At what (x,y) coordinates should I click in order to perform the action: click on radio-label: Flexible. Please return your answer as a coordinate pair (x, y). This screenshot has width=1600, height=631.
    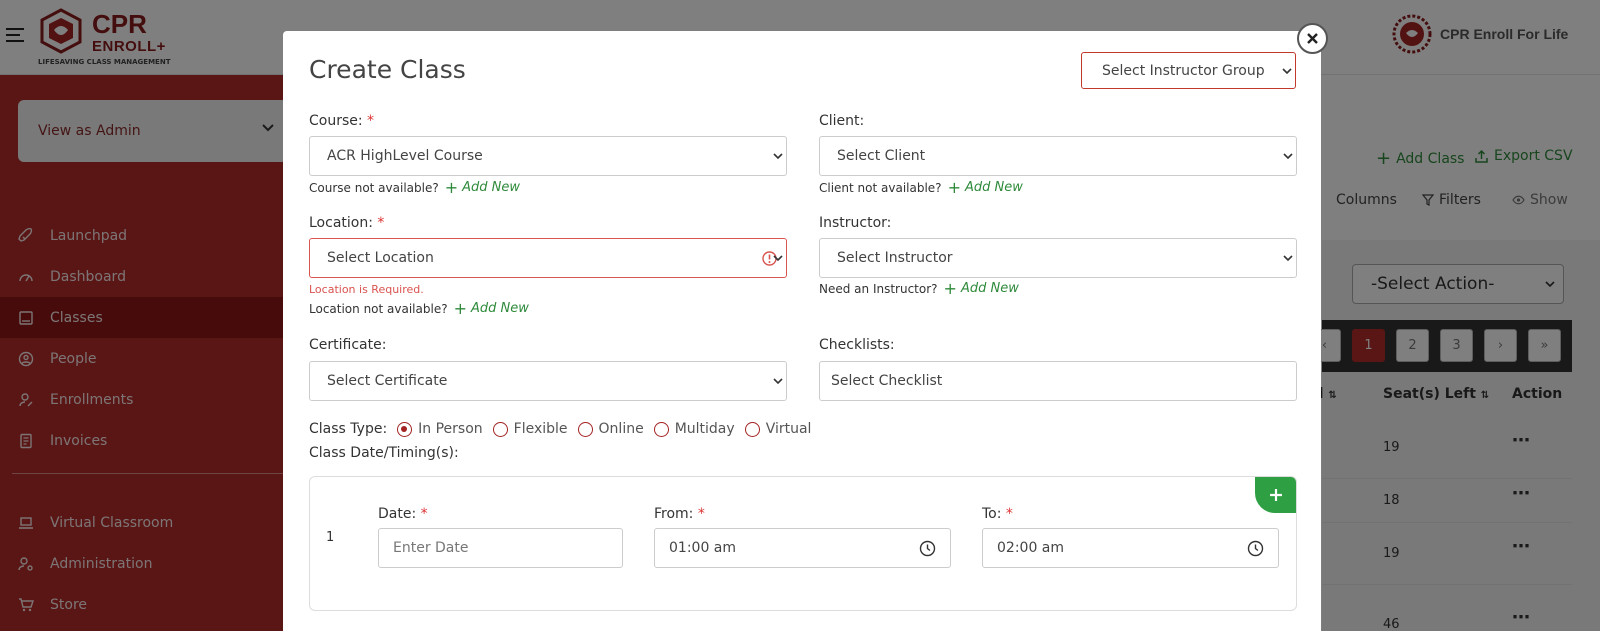
    Looking at the image, I should click on (540, 429).